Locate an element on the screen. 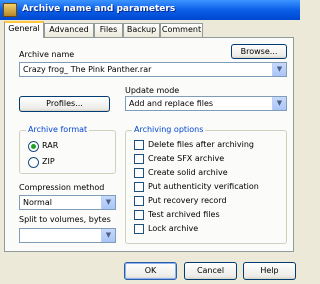 The width and height of the screenshot is (320, 284). delete-files-checkbox is located at coordinates (139, 145).